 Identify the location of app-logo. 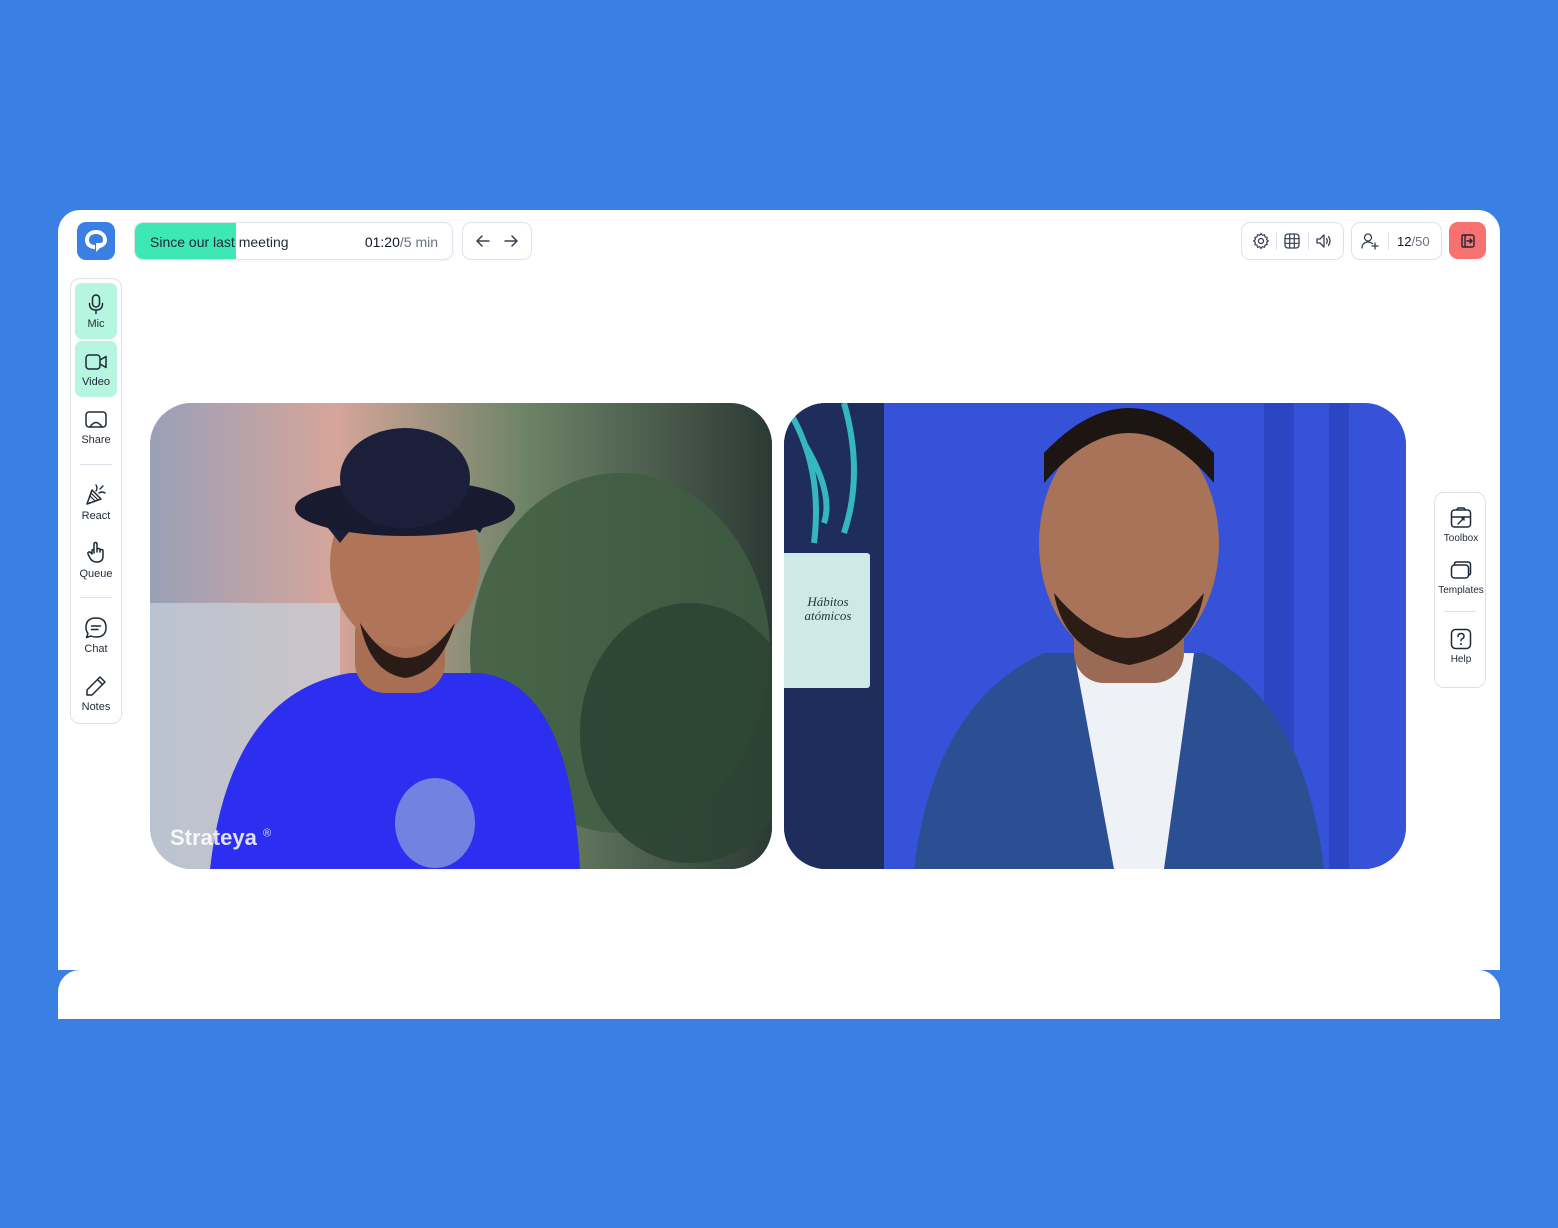
(96, 241).